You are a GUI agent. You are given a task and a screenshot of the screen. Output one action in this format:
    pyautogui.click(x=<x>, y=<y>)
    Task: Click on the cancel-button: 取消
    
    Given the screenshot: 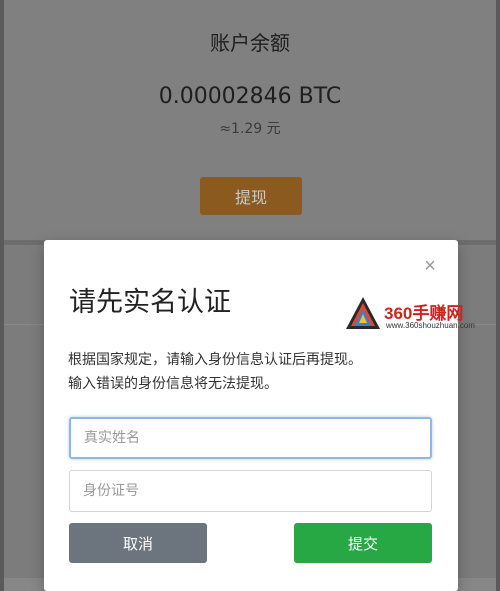 What is the action you would take?
    pyautogui.click(x=138, y=543)
    